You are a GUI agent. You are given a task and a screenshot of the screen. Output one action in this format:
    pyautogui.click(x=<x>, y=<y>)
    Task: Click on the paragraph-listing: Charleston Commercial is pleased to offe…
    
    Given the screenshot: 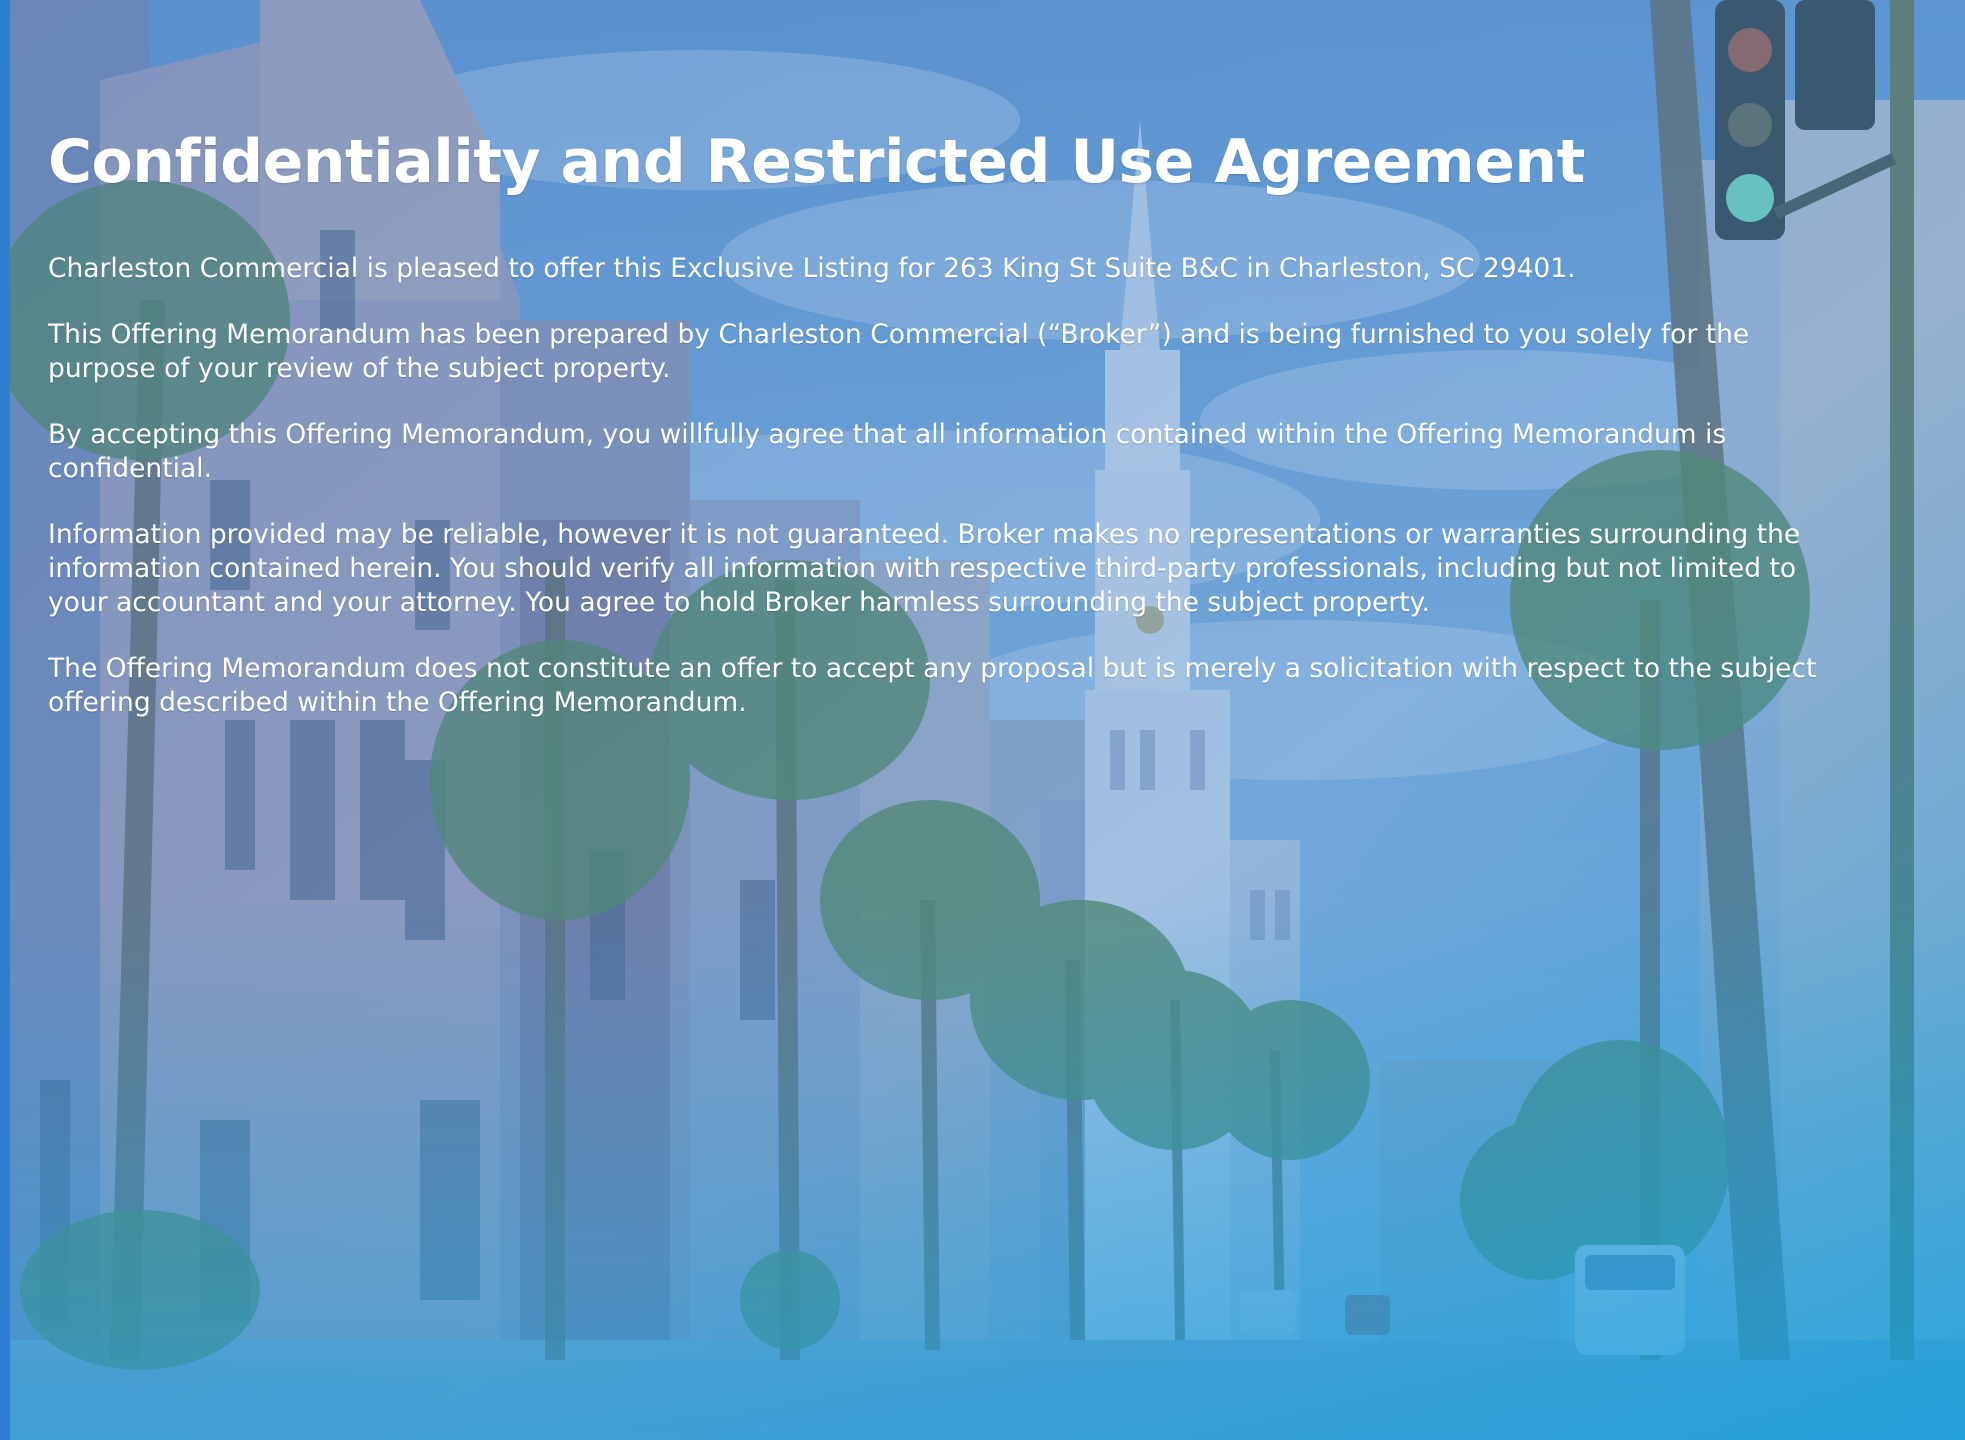 What is the action you would take?
    pyautogui.click(x=812, y=268)
    